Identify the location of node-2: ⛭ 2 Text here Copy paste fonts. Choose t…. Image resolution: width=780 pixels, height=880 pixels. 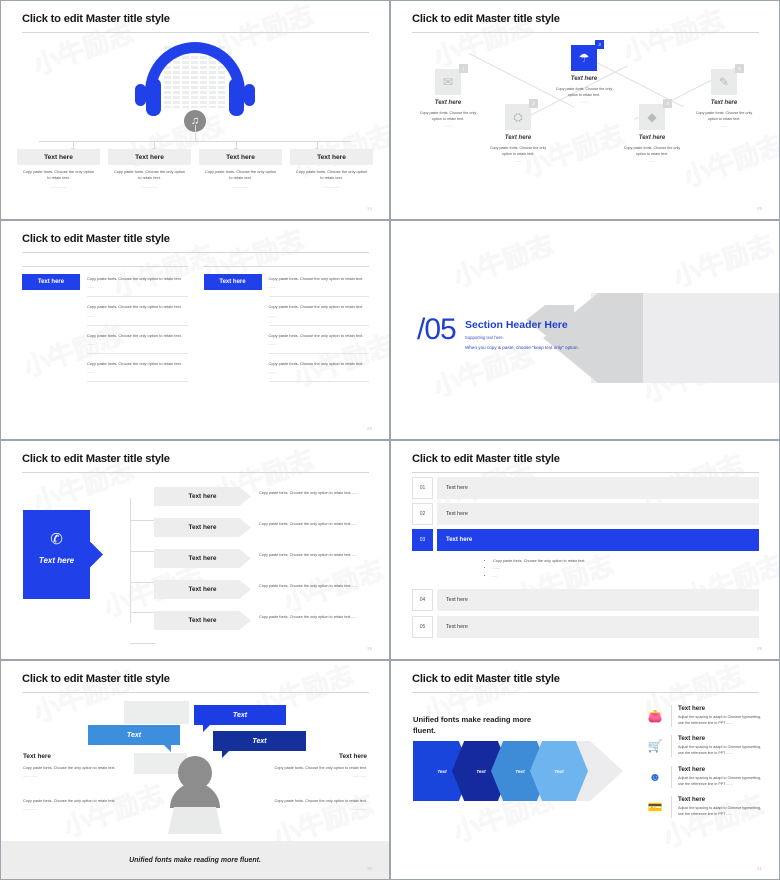
(518, 131).